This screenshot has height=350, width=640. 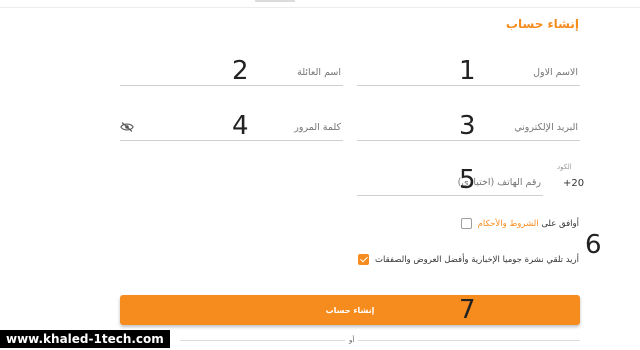 I want to click on phone-field: رقم الهاتف (اختياري), so click(x=450, y=181).